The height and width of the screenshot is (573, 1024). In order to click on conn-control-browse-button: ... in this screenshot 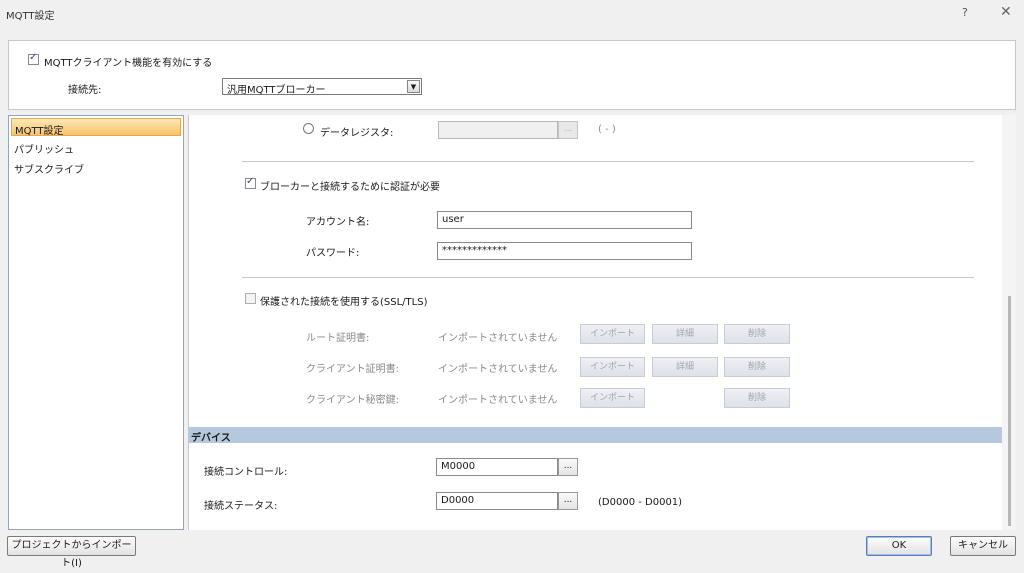, I will do `click(568, 467)`.